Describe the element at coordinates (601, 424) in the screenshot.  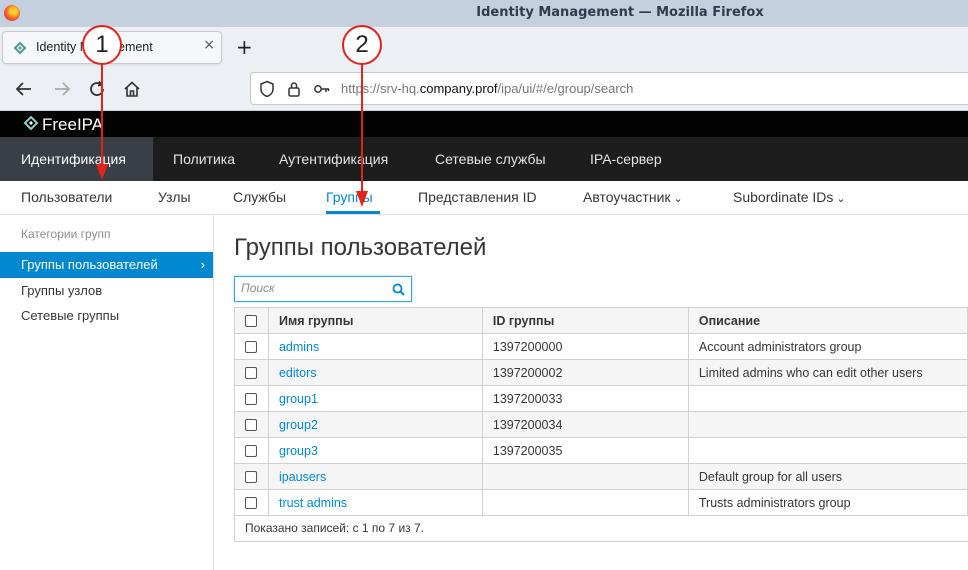
I see `table-row: group2 1397200034` at that location.